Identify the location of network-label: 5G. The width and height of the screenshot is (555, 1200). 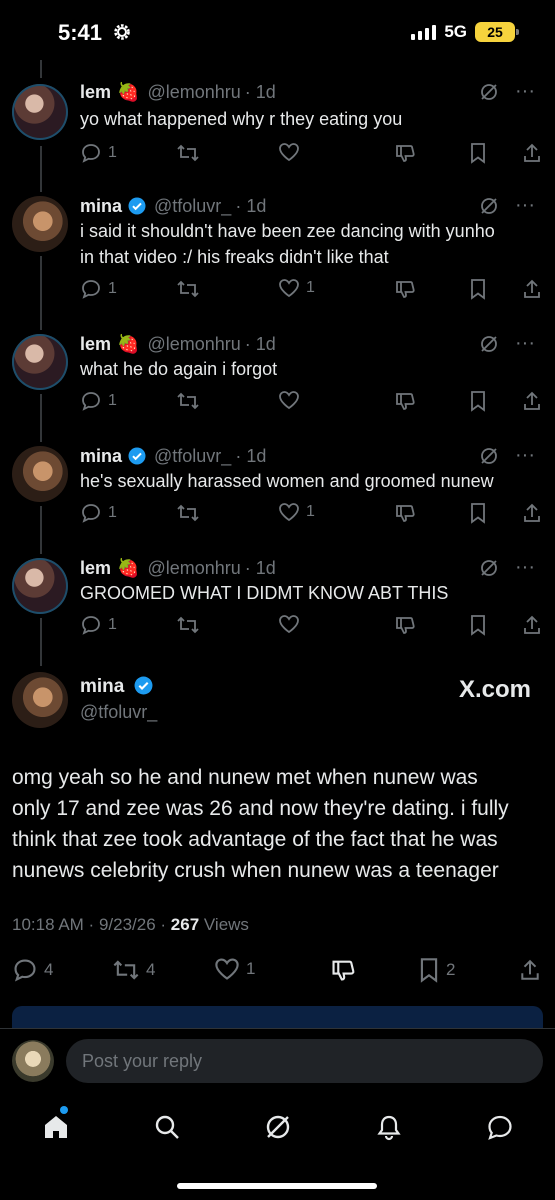
(455, 31).